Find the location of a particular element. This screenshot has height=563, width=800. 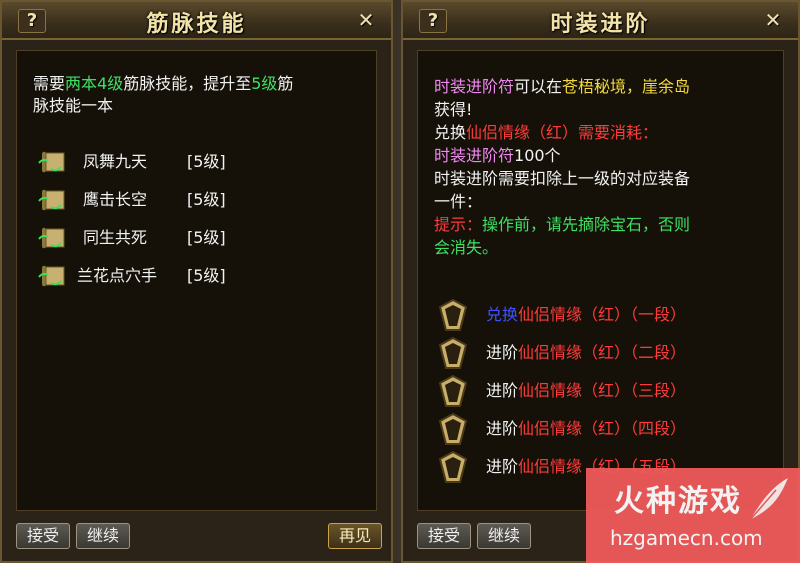

desc-text: 一件： is located at coordinates (458, 201).